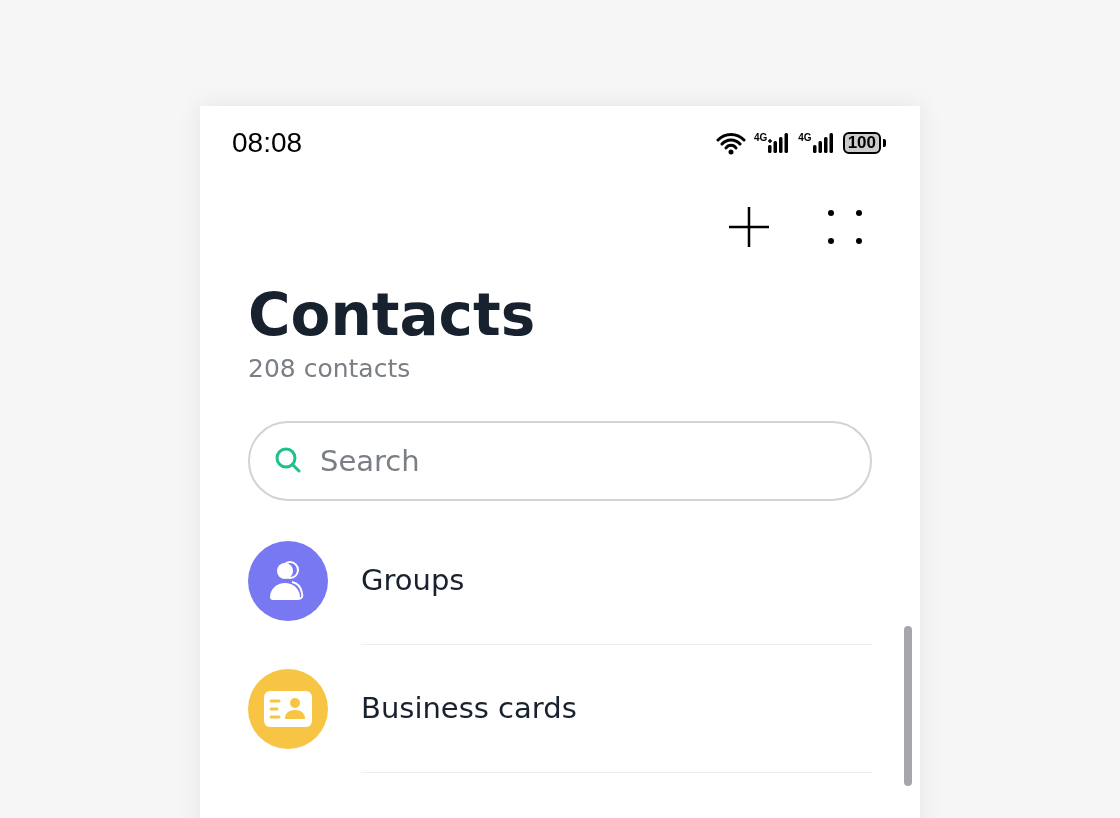 The image size is (1120, 818). Describe the element at coordinates (267, 143) in the screenshot. I see `status-time: 08:08` at that location.